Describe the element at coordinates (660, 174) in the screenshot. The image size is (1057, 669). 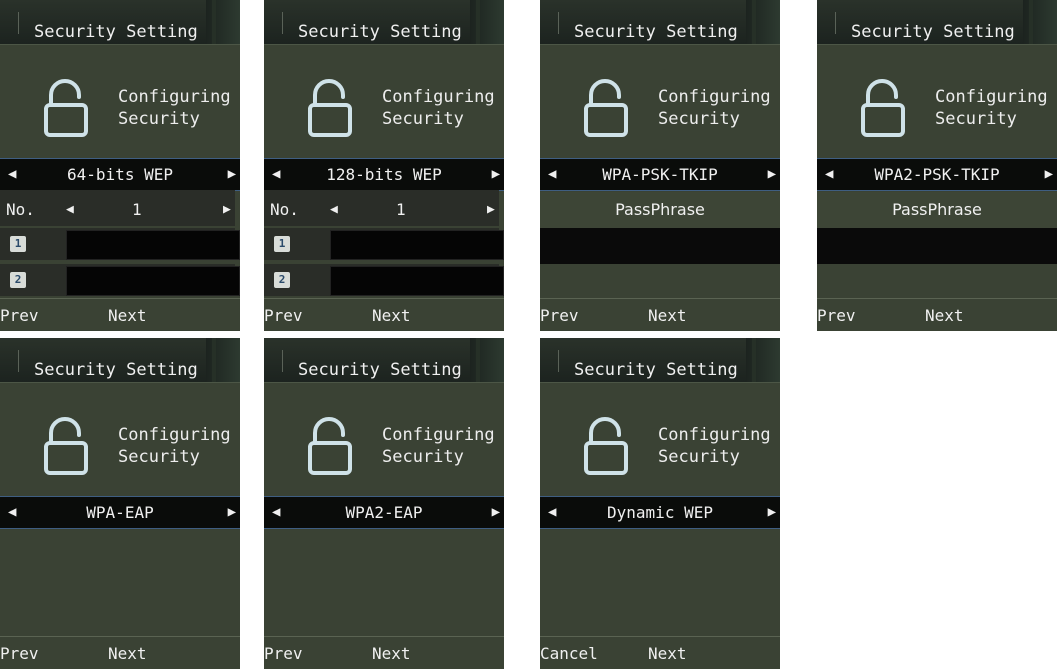
I see `security-type-selector: ◀ WPA-PSK-TKIP ▶` at that location.